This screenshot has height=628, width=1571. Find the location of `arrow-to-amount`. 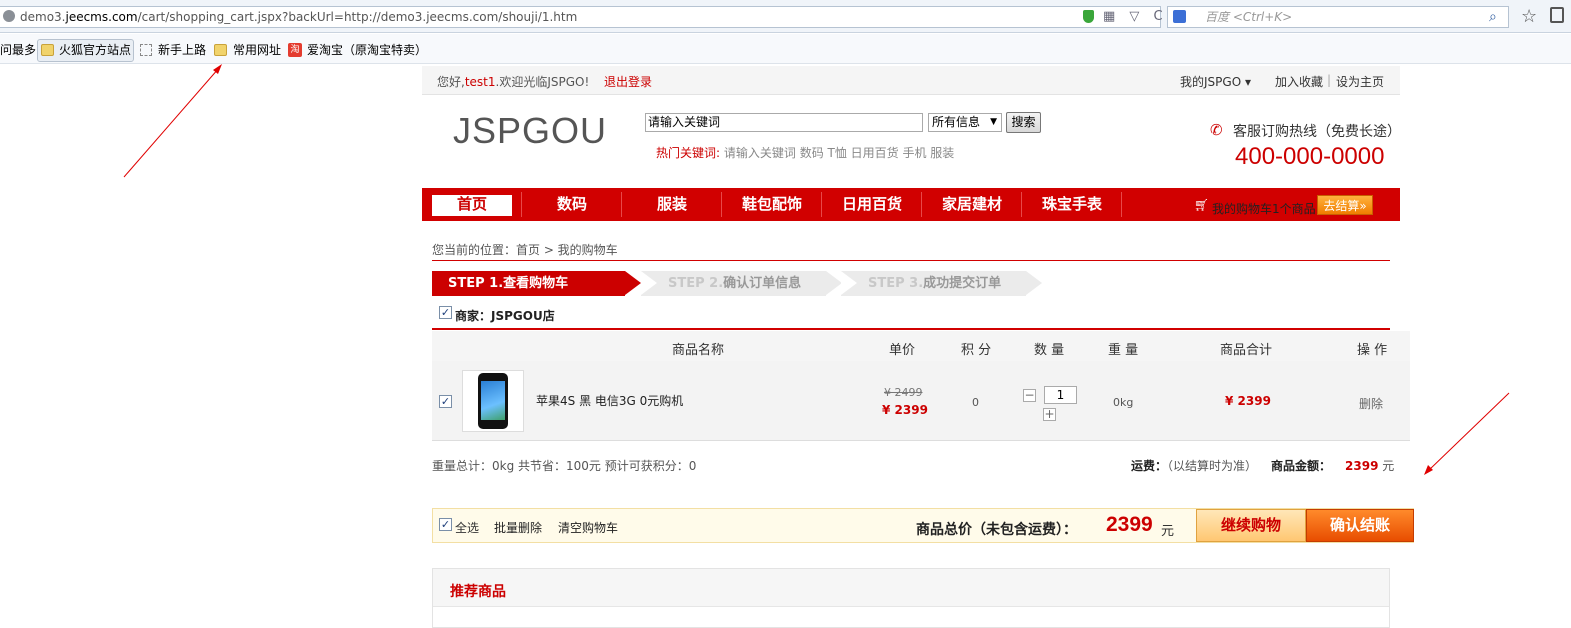

arrow-to-amount is located at coordinates (1467, 433).